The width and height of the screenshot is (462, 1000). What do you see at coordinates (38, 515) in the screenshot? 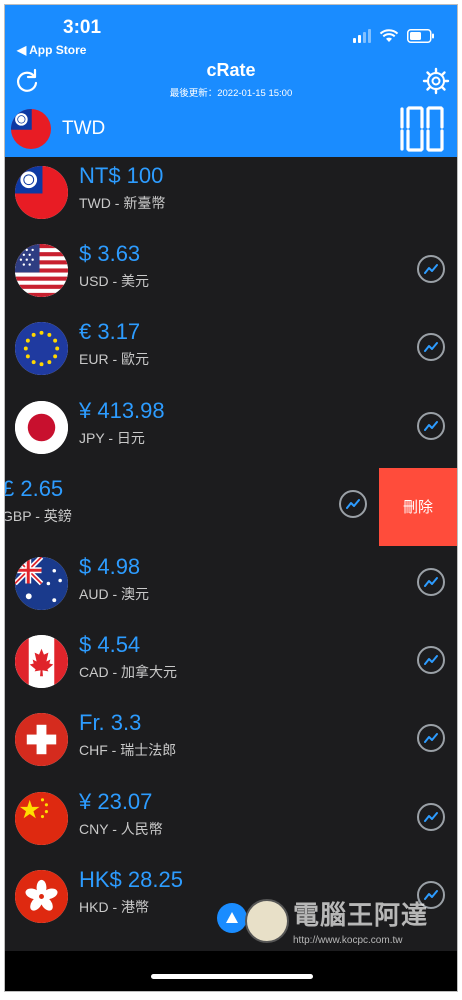
I see `currency-label: GBP - 英鎊` at bounding box center [38, 515].